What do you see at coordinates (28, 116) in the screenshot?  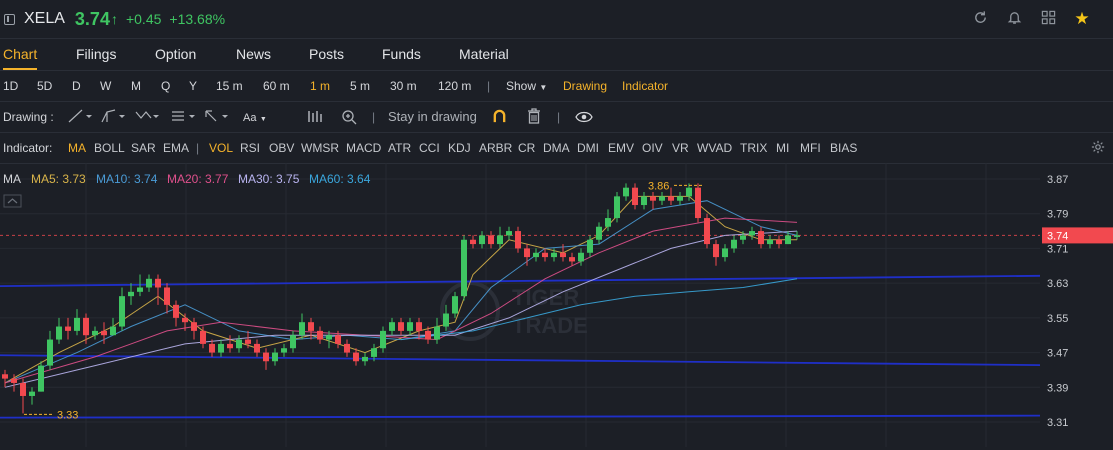 I see `drawing-label: Drawing :` at bounding box center [28, 116].